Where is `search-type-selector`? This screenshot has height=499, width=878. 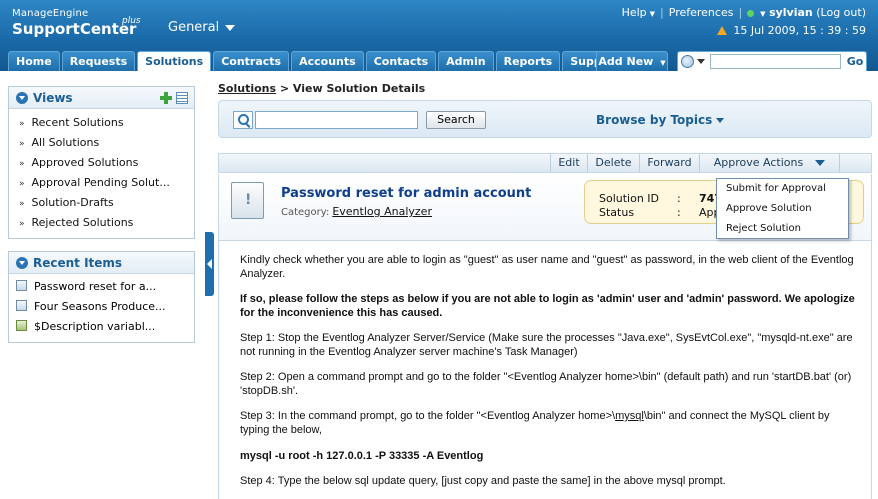 search-type-selector is located at coordinates (694, 61).